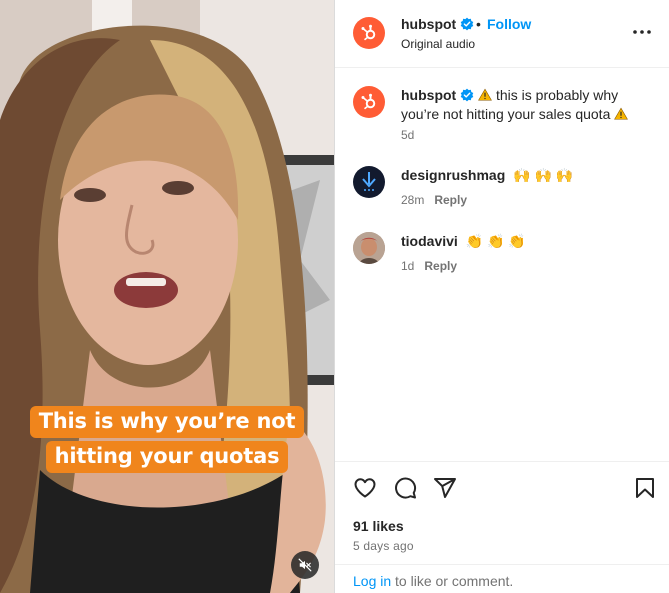 This screenshot has width=669, height=593. I want to click on profile-photo, so click(369, 248).